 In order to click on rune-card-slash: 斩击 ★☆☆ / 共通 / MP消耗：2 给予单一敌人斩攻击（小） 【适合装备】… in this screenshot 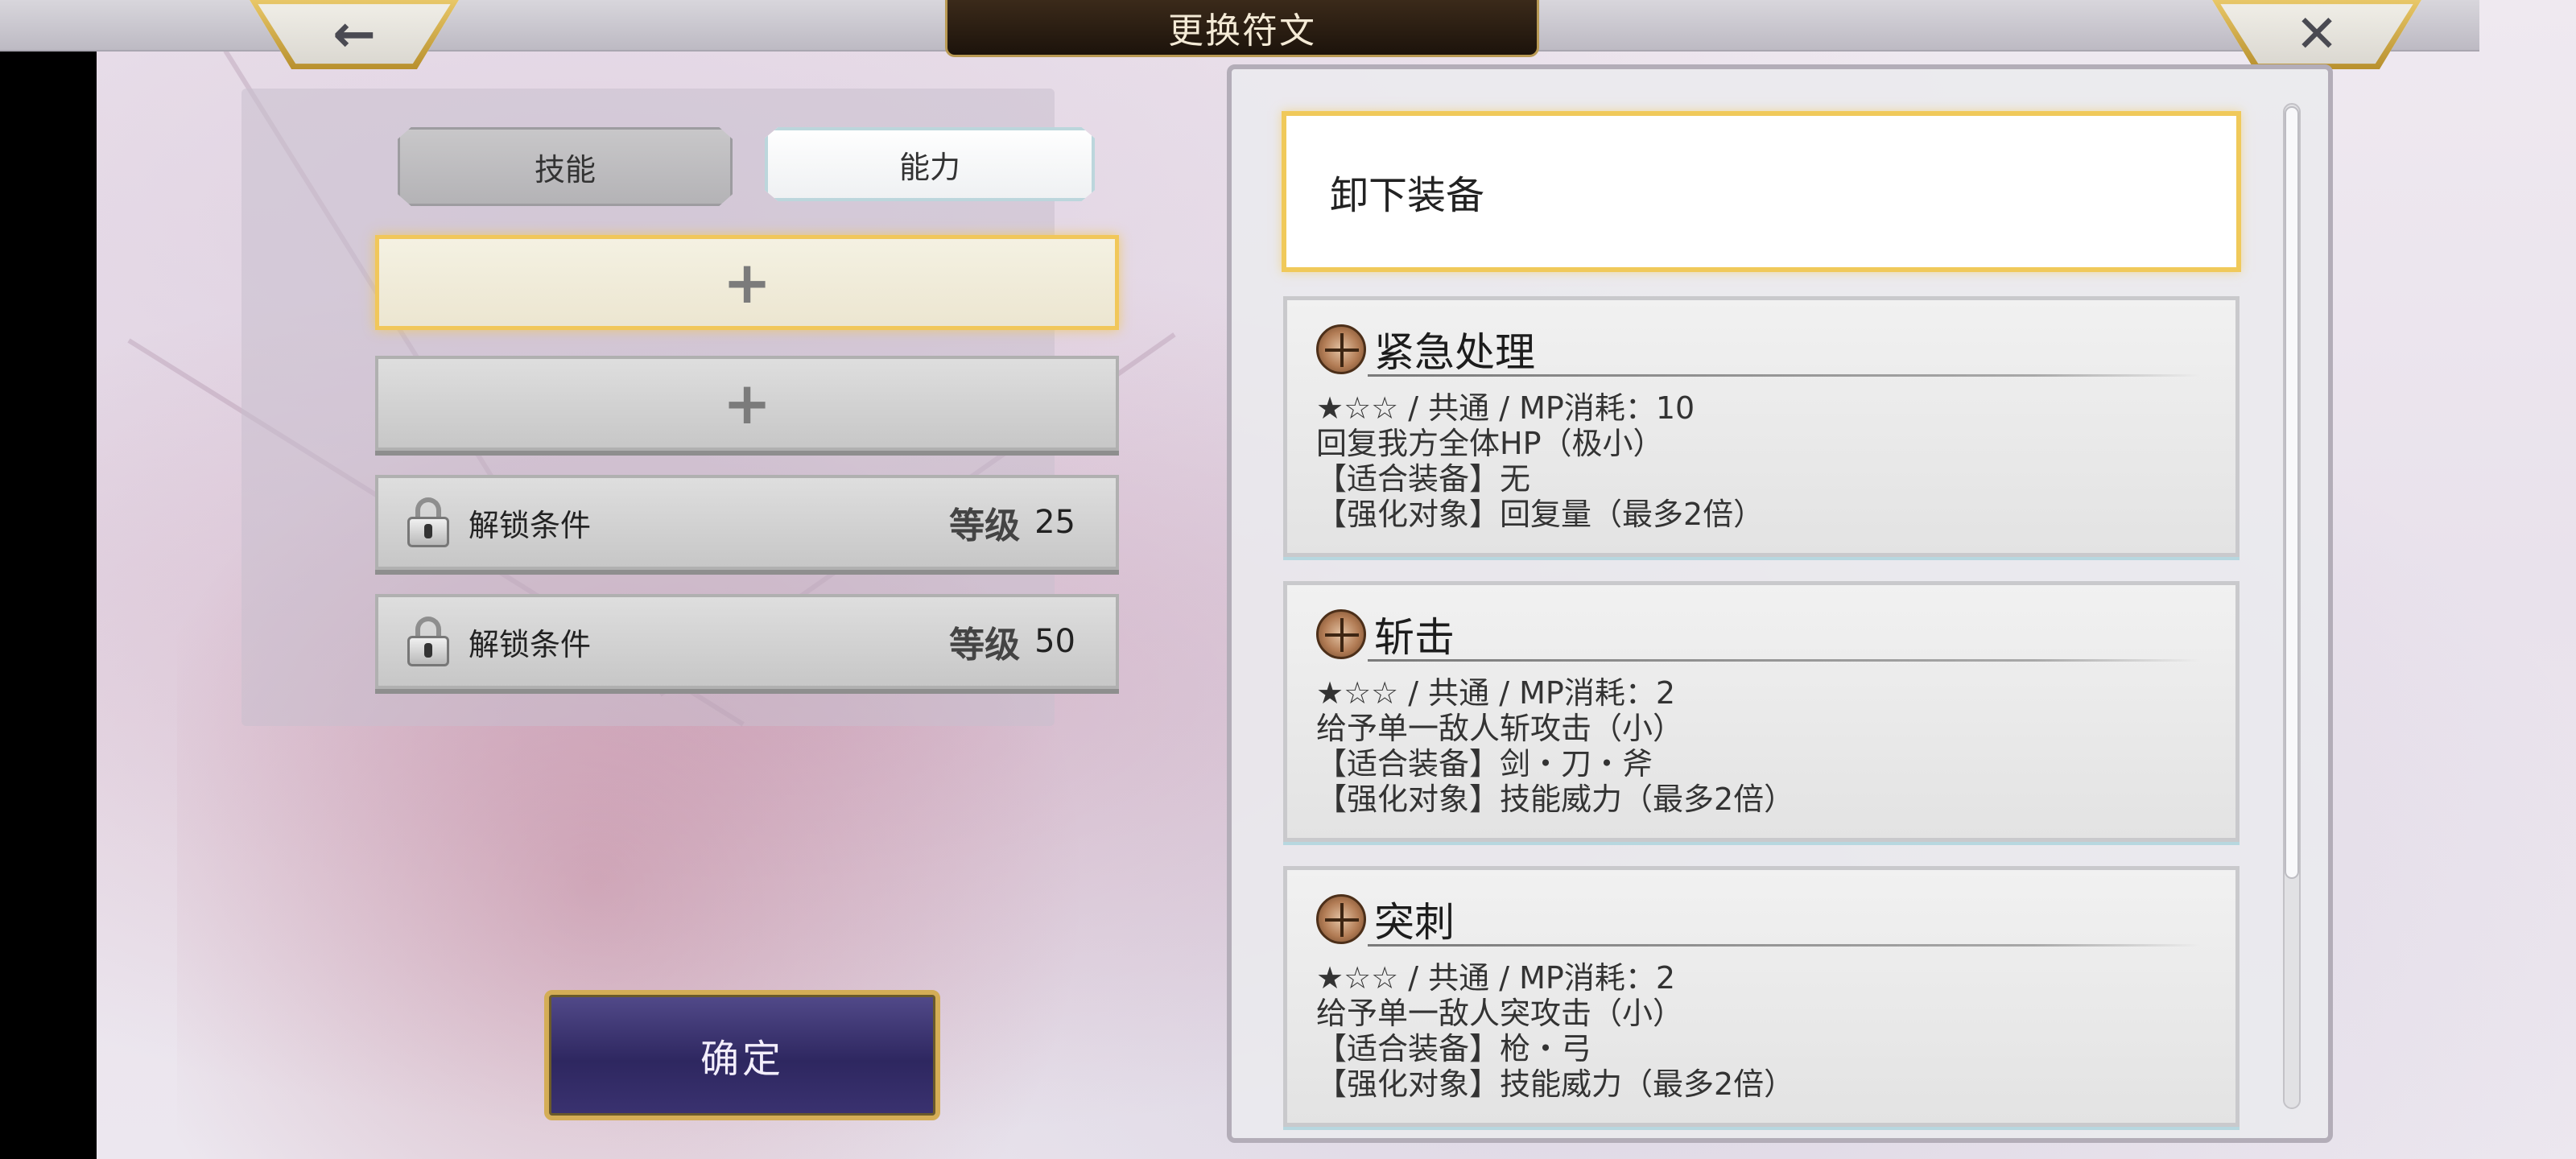, I will do `click(1762, 711)`.